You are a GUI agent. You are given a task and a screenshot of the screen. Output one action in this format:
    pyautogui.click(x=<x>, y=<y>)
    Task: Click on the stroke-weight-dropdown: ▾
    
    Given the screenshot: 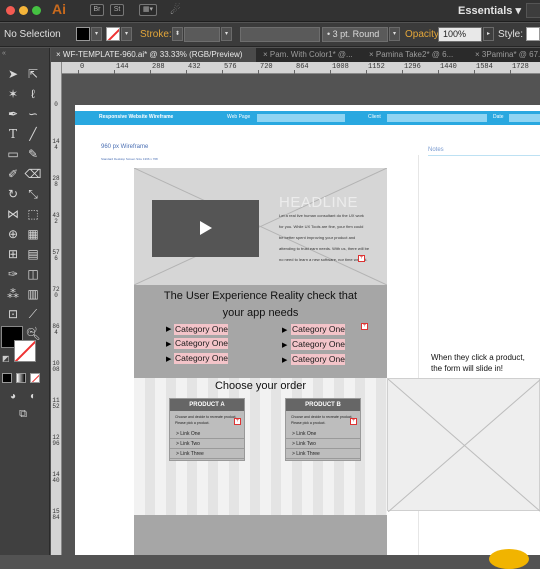 What is the action you would take?
    pyautogui.click(x=226, y=34)
    